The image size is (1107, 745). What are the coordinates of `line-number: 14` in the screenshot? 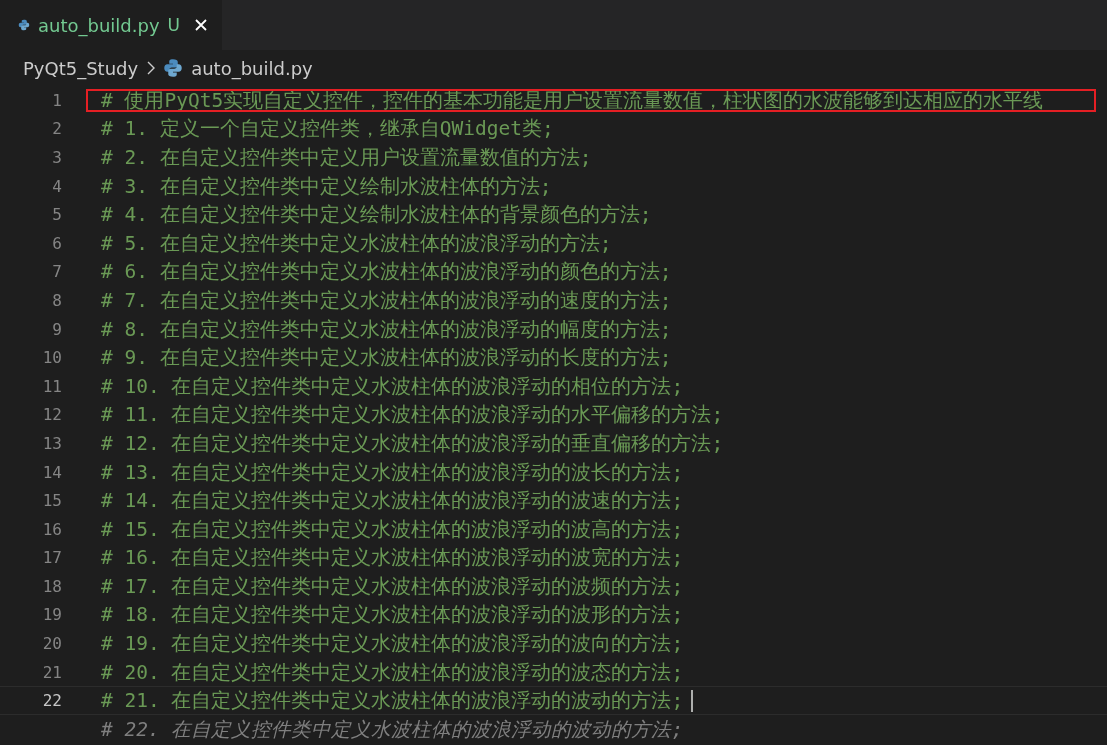 It's located at (51, 472).